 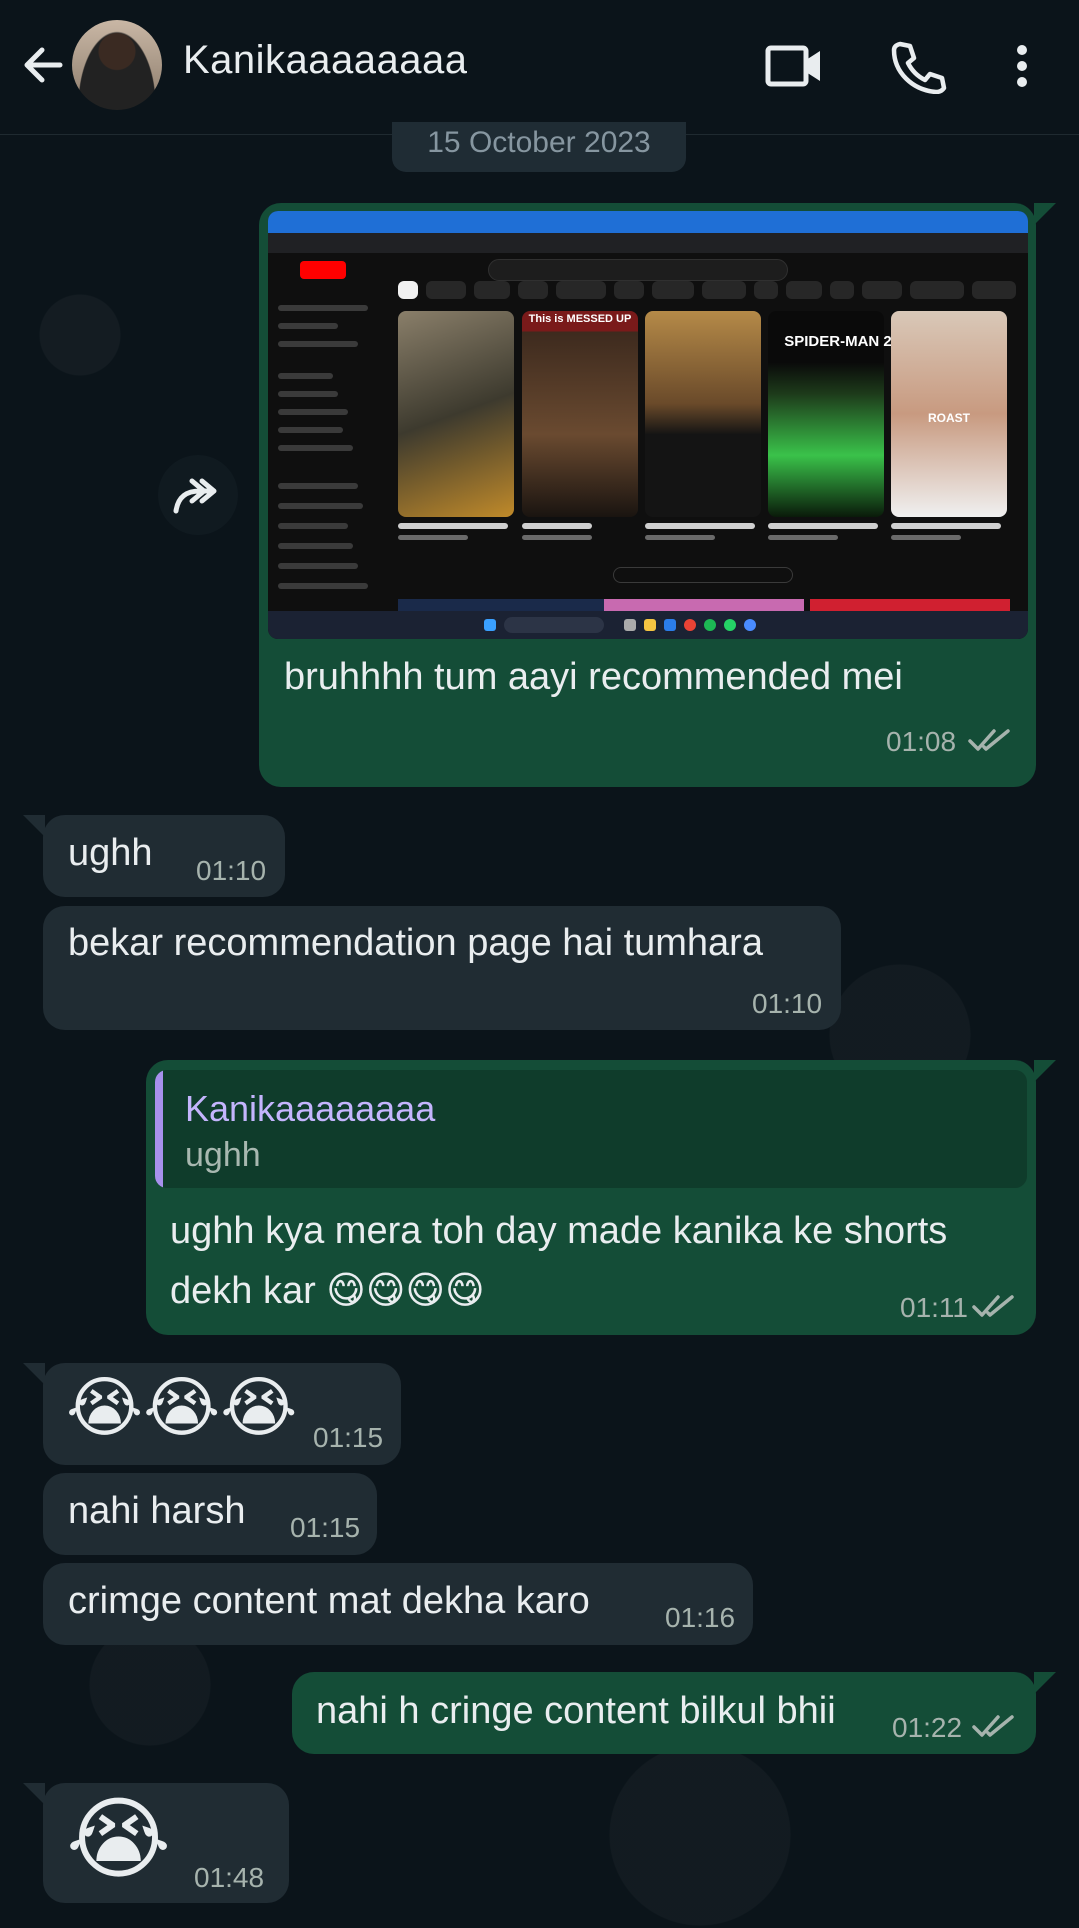 What do you see at coordinates (580, 414) in the screenshot?
I see `short-thumbnail-2: This is MESSED UP` at bounding box center [580, 414].